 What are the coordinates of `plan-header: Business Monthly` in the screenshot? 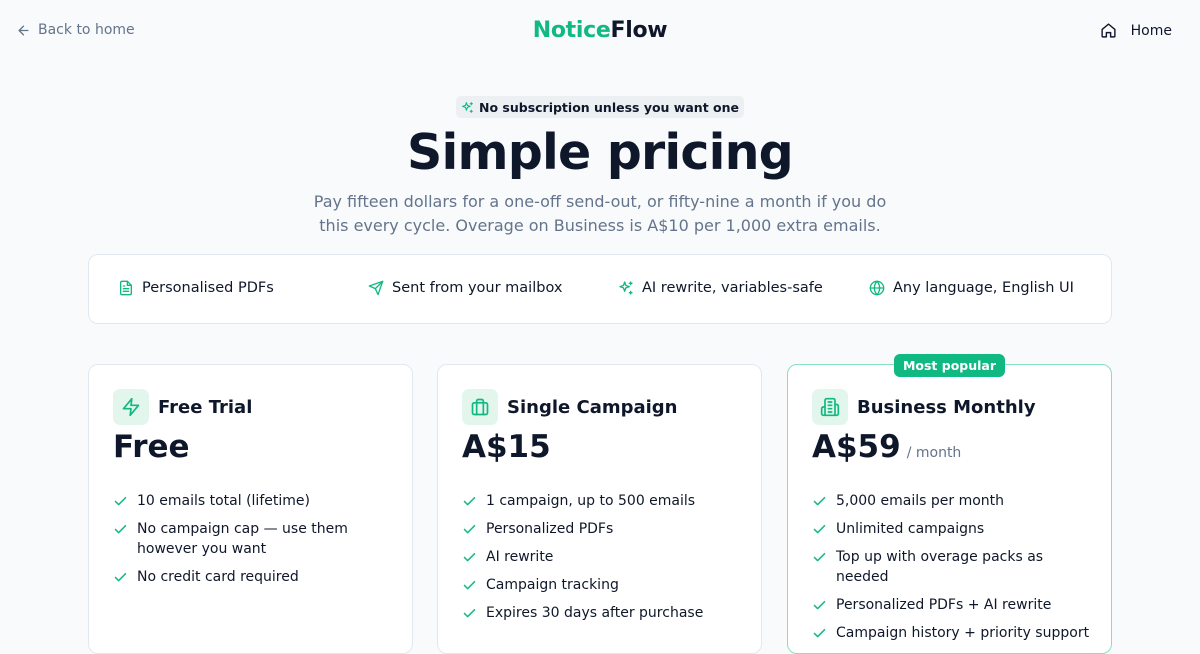 It's located at (924, 407).